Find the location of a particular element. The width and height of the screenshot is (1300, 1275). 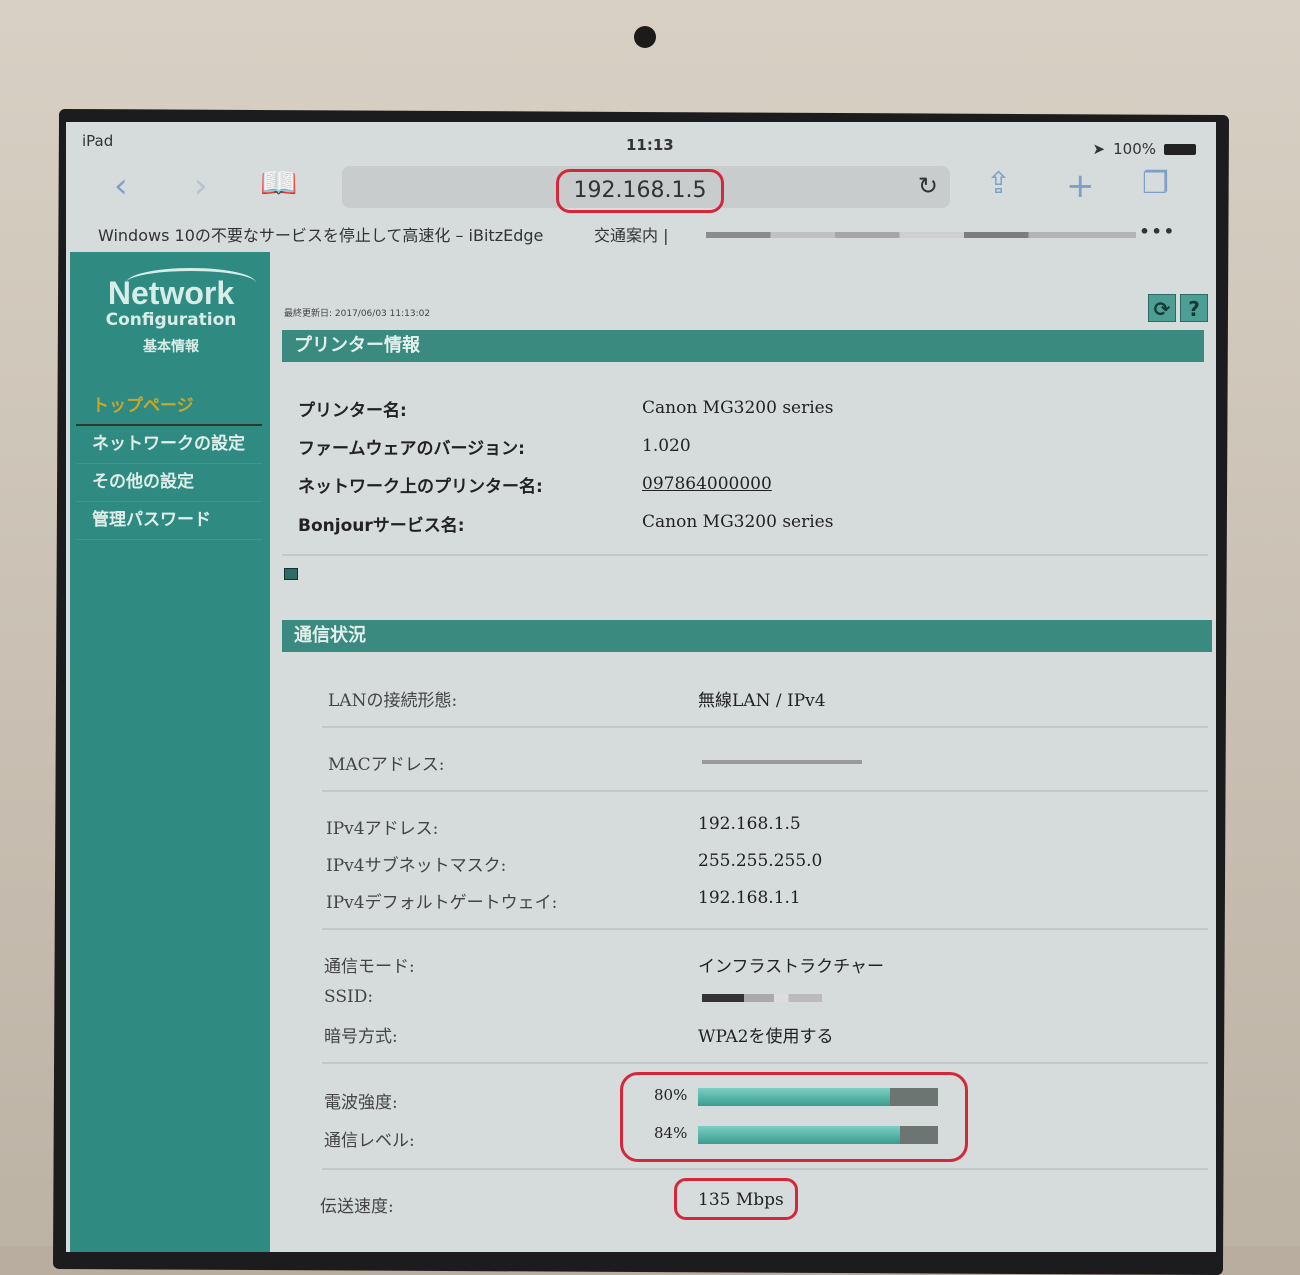

last-updated: 最終更新日: 2017/06/03 11:13:02 is located at coordinates (357, 314).